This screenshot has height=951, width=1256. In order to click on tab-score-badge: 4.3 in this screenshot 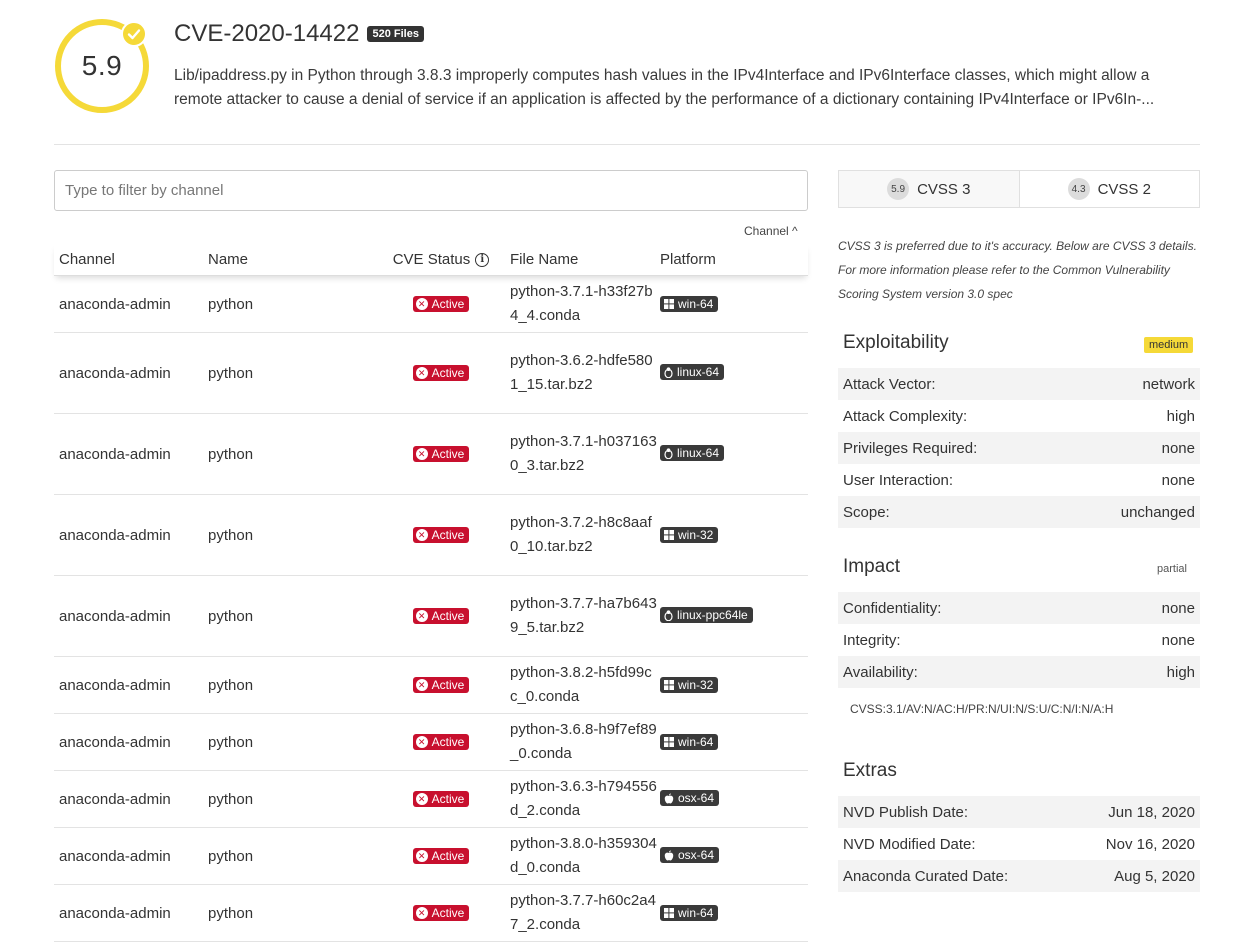, I will do `click(1078, 189)`.